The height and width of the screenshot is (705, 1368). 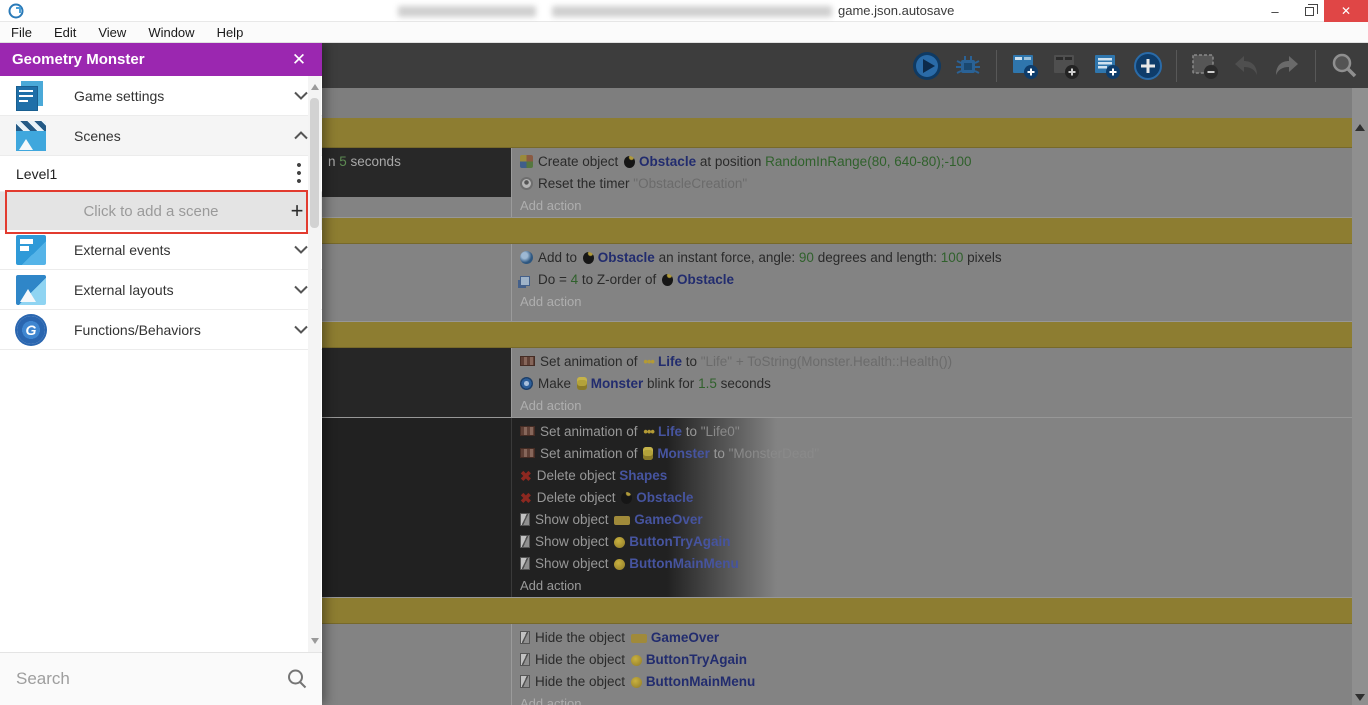 What do you see at coordinates (1246, 66) in the screenshot?
I see `undo-button` at bounding box center [1246, 66].